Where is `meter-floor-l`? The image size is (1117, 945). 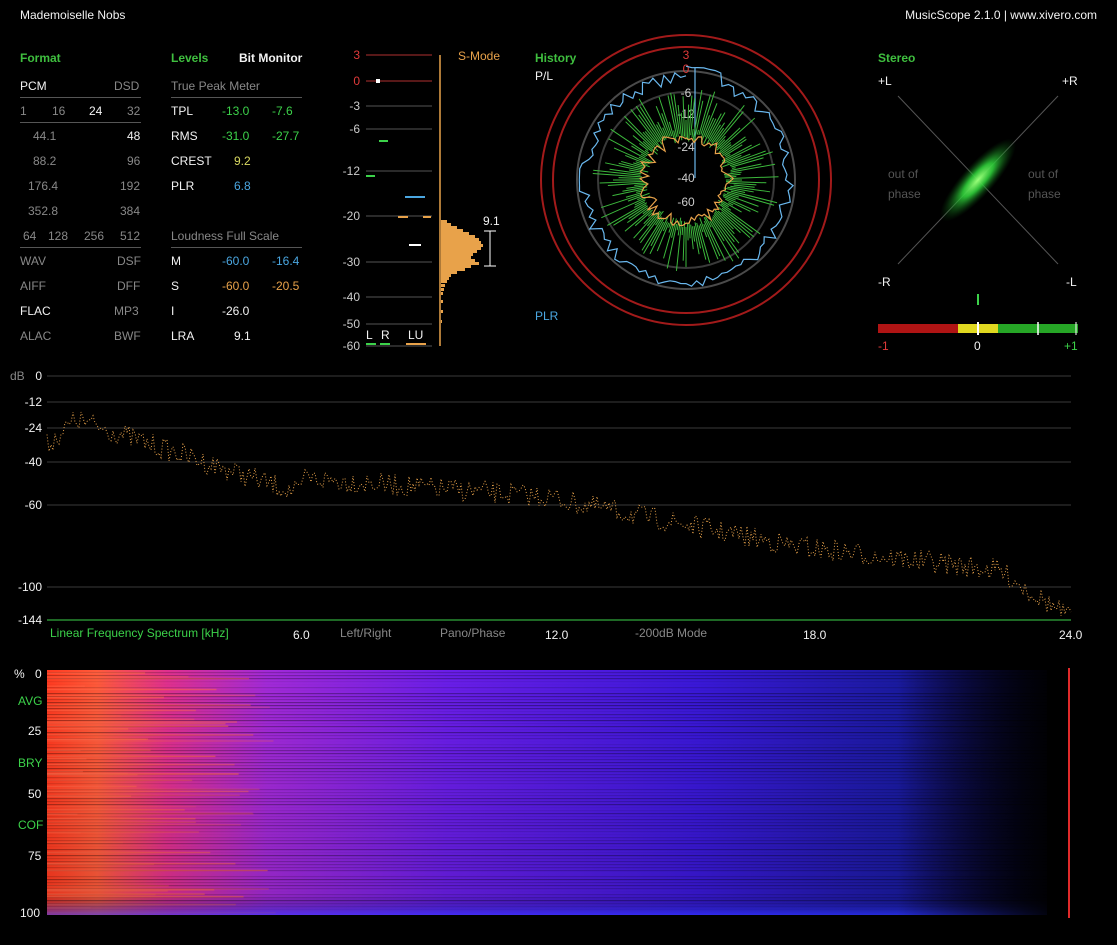 meter-floor-l is located at coordinates (371, 344).